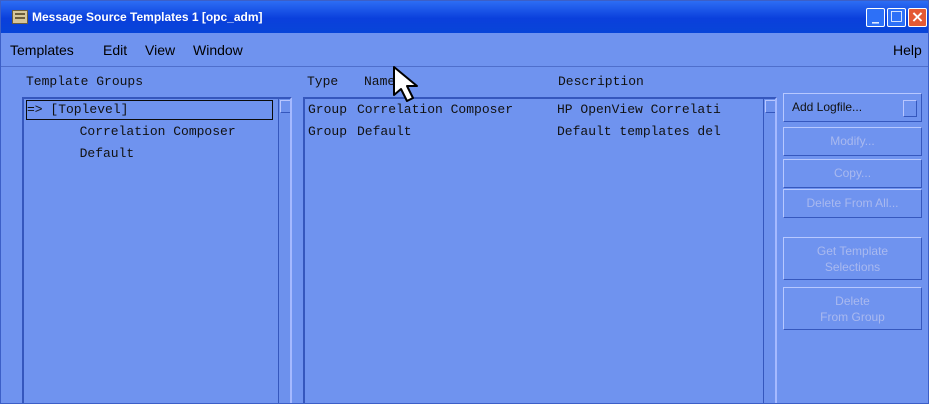 The width and height of the screenshot is (929, 404). Describe the element at coordinates (639, 131) in the screenshot. I see `row-description: Default templates del` at that location.